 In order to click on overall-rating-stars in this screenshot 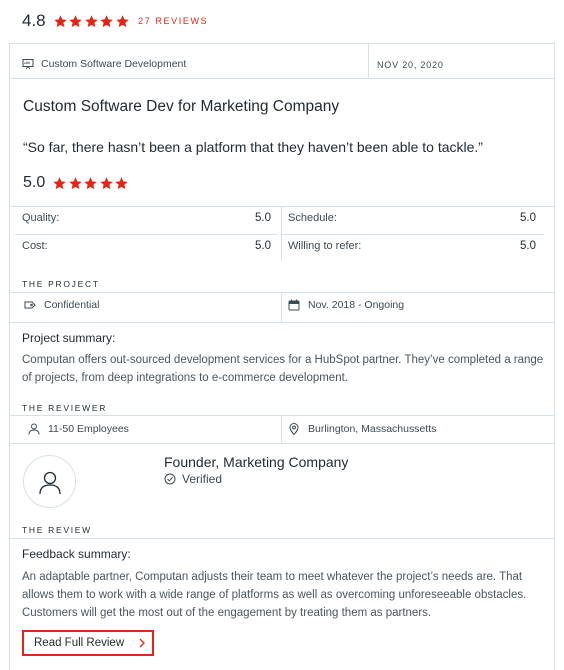, I will do `click(92, 21)`.